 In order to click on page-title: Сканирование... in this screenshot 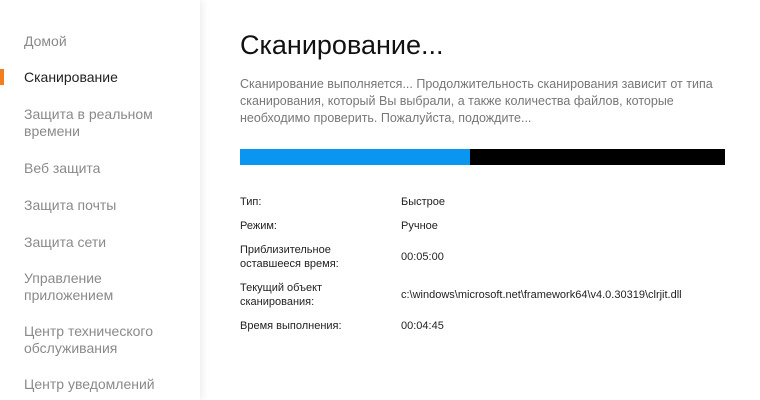, I will do `click(342, 45)`.